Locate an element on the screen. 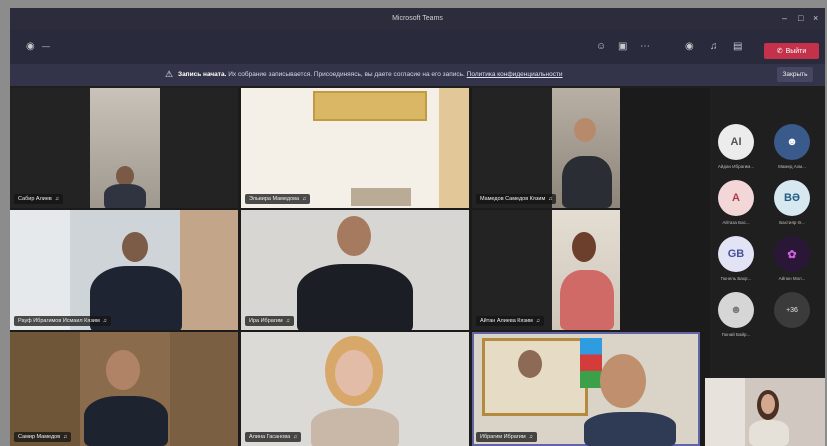  avatar: AI is located at coordinates (736, 142).